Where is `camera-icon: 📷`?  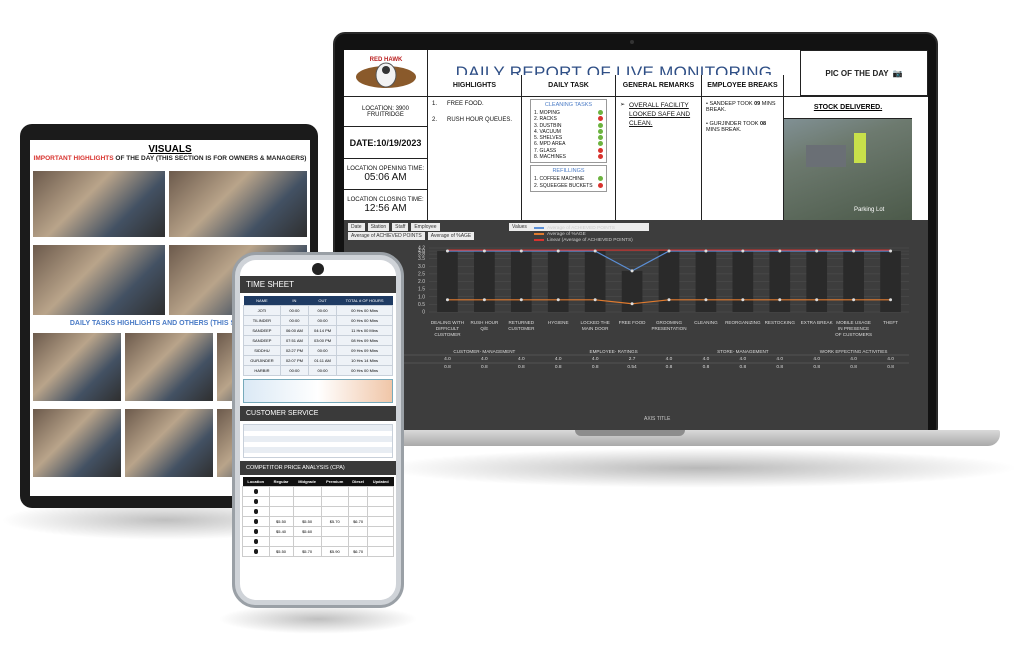
camera-icon: 📷 is located at coordinates (897, 73).